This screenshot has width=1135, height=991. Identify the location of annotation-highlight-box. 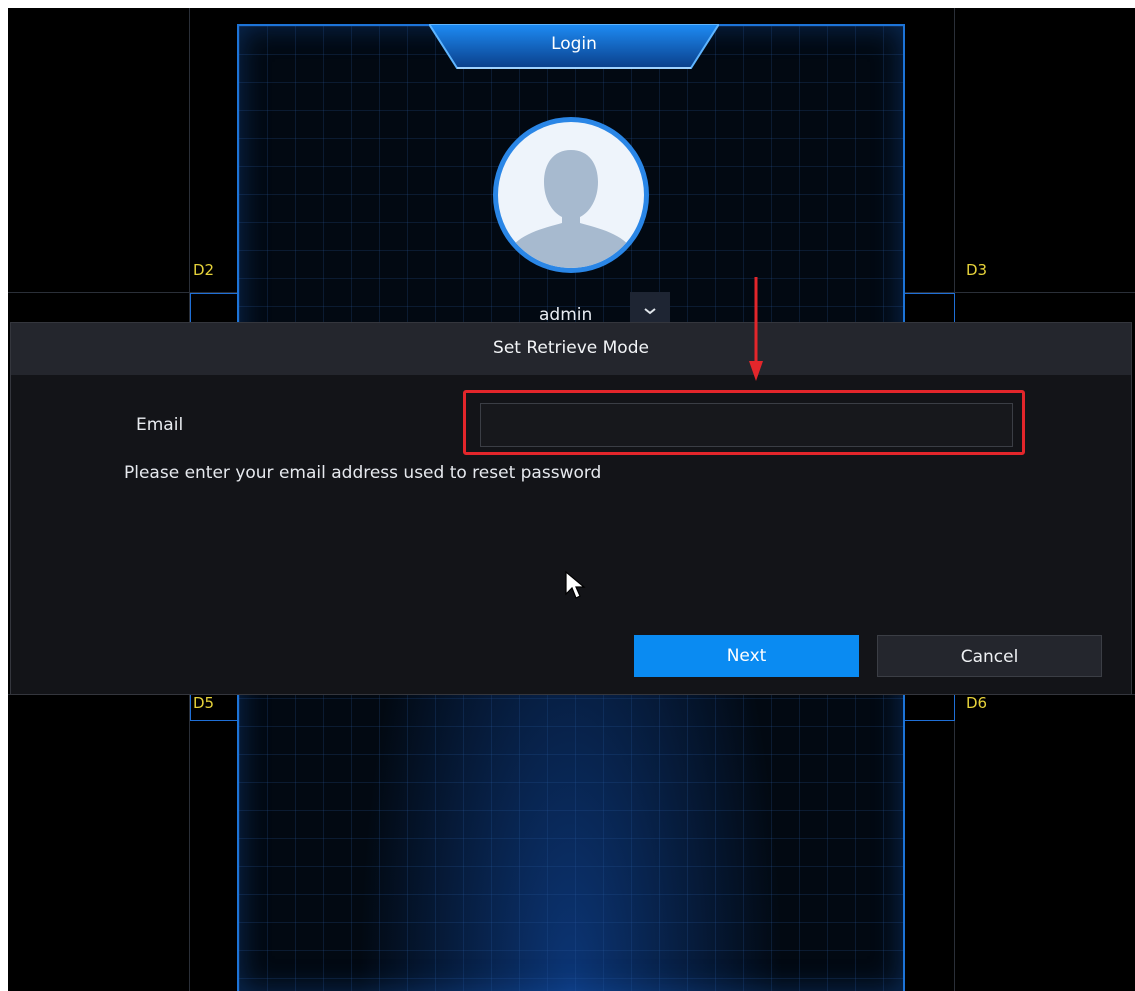
(744, 422).